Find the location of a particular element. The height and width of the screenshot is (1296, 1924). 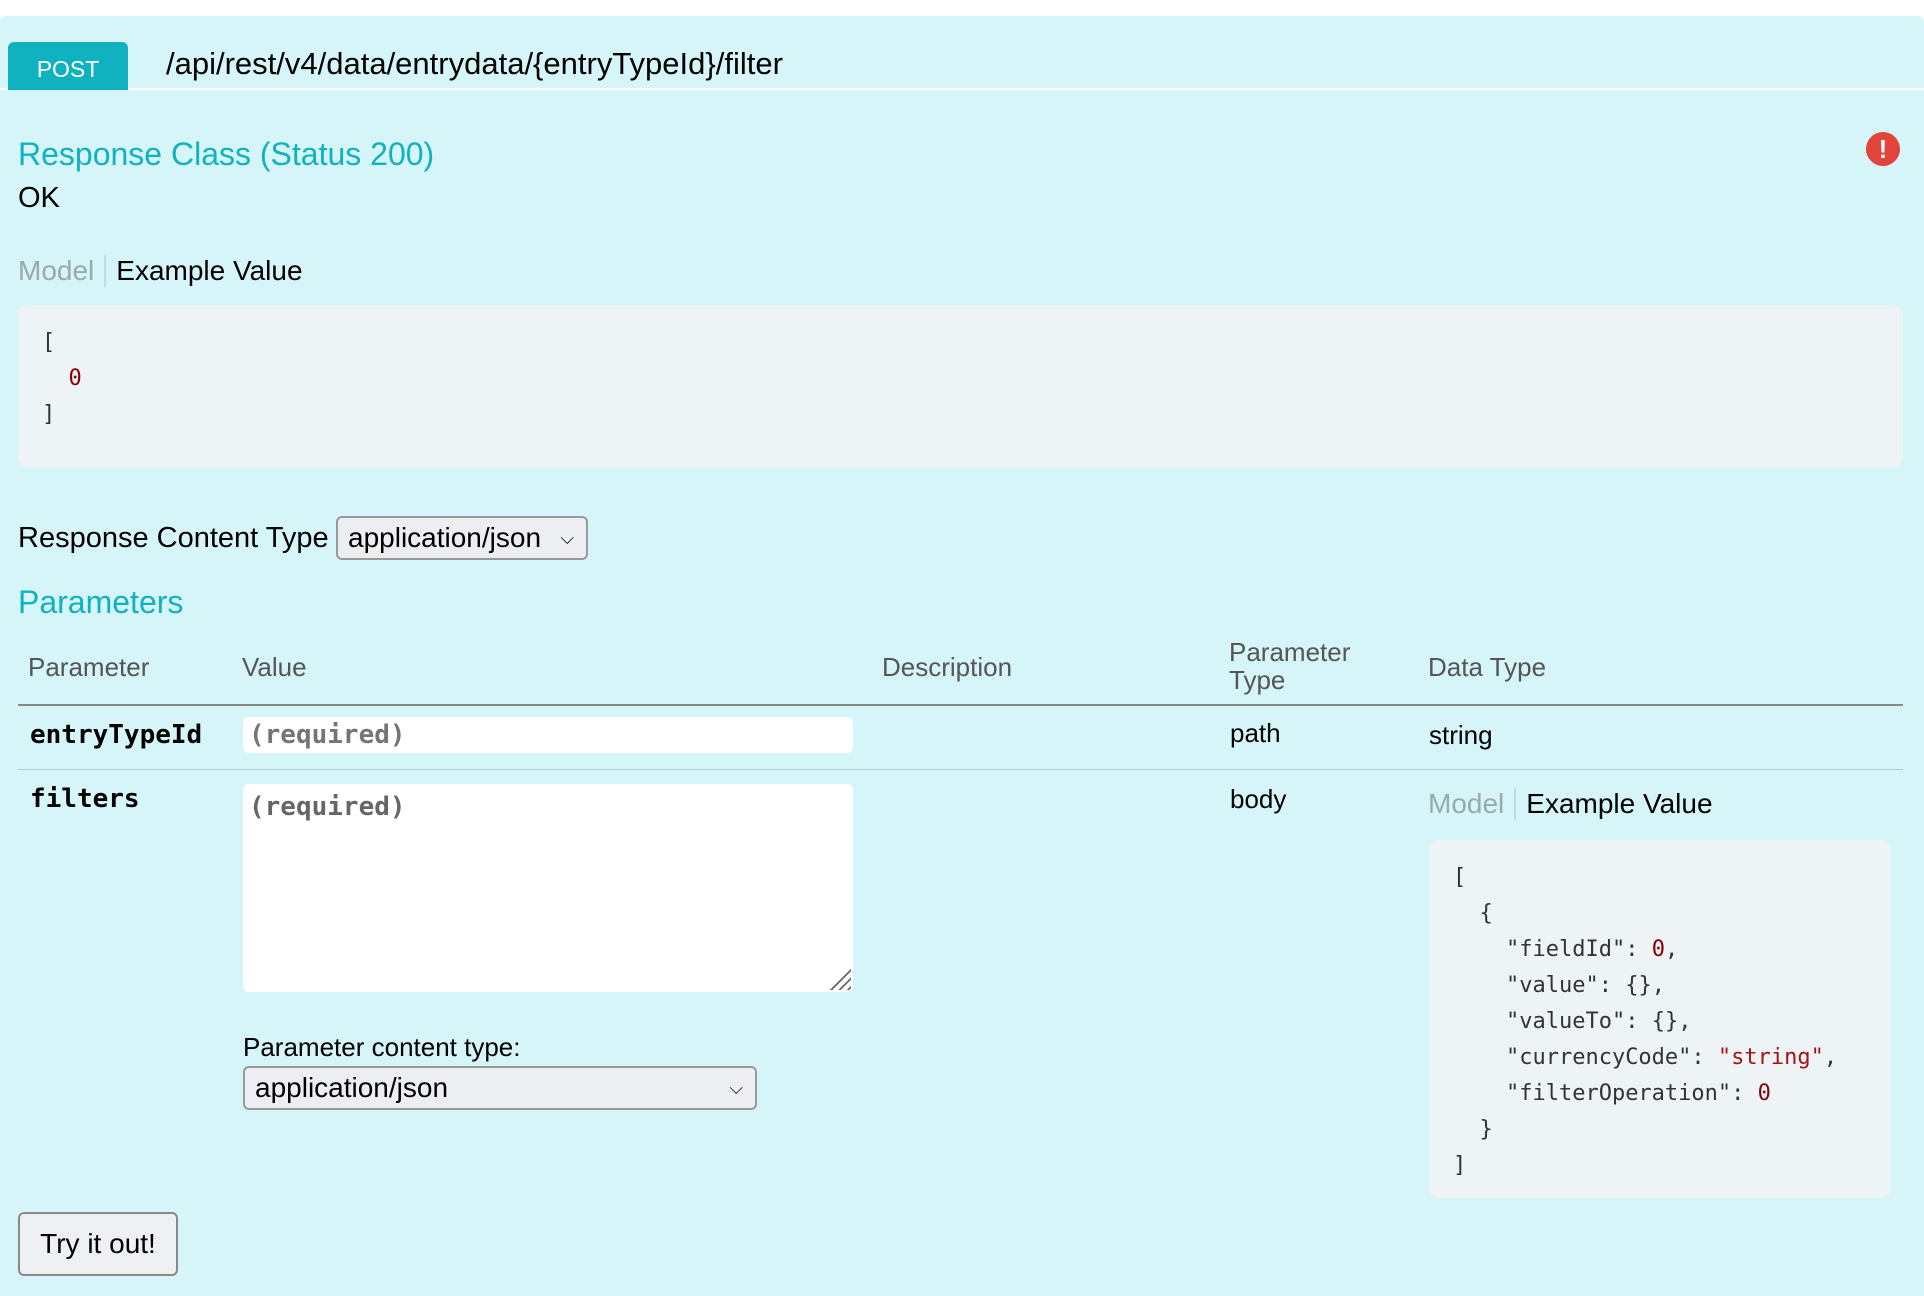

response-class-title: Response Class (Status 200) is located at coordinates (226, 154).